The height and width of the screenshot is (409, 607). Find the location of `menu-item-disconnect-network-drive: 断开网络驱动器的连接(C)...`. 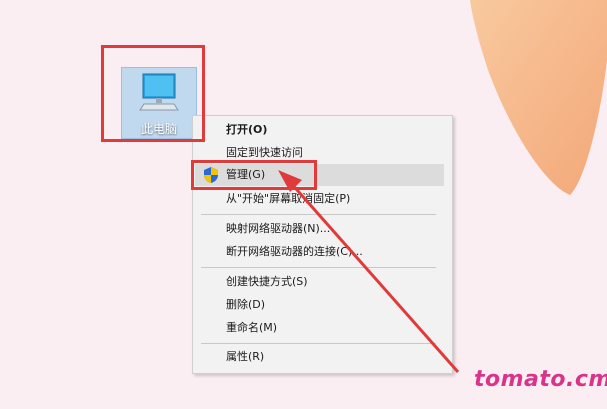

menu-item-disconnect-network-drive: 断开网络驱动器的连接(C)... is located at coordinates (319, 252).